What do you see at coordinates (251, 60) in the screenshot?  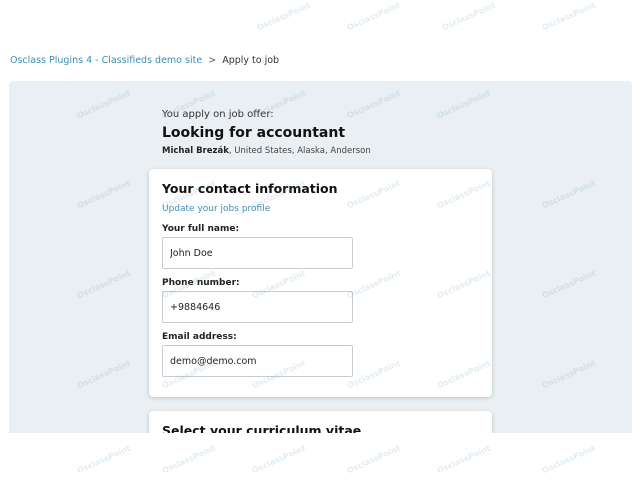 I see `breadcrumb-current: Apply to job` at bounding box center [251, 60].